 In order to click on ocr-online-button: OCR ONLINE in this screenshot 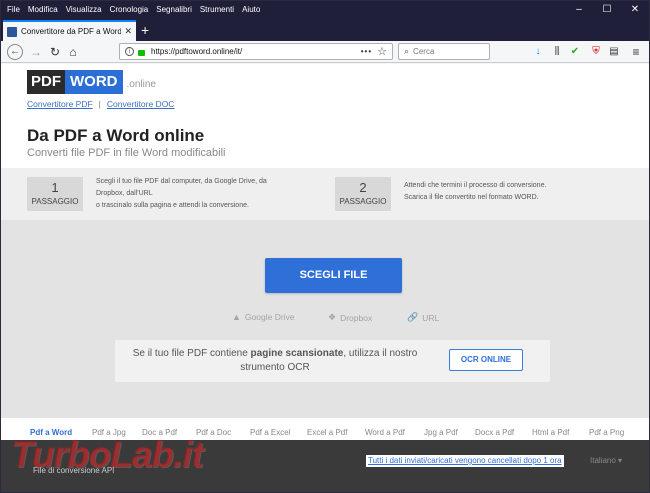, I will do `click(486, 360)`.